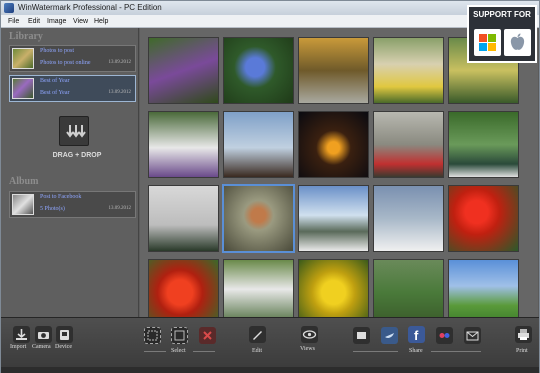 This screenshot has width=540, height=373. Describe the element at coordinates (101, 21) in the screenshot. I see `menu-help: Help` at that location.